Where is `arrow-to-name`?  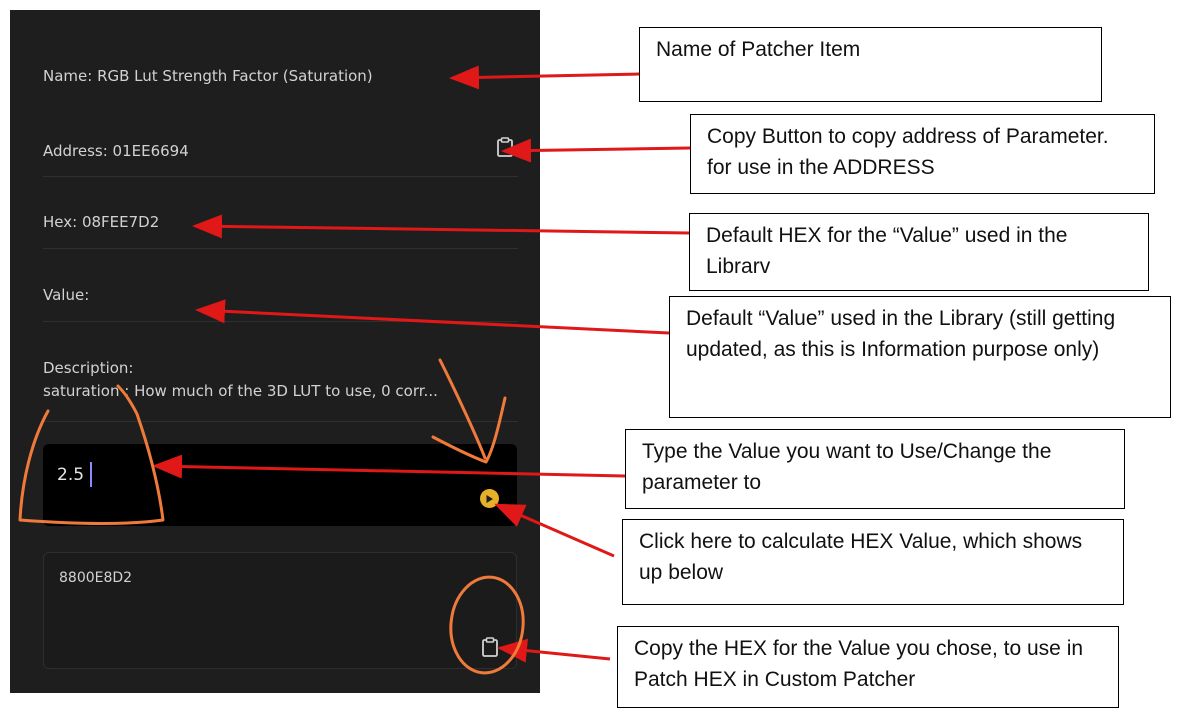
arrow-to-name is located at coordinates (544, 77).